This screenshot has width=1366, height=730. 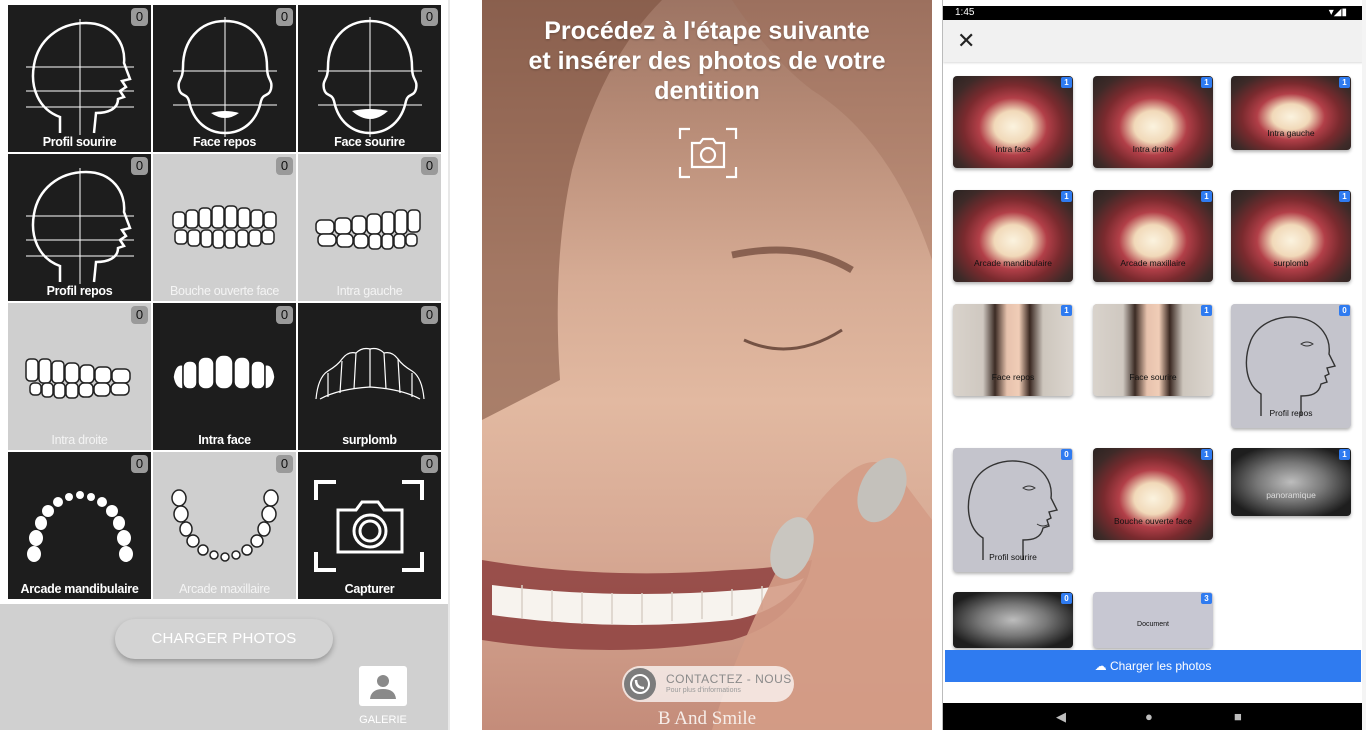 I want to click on gallery-item-label: Intra gauche, so click(x=1291, y=133).